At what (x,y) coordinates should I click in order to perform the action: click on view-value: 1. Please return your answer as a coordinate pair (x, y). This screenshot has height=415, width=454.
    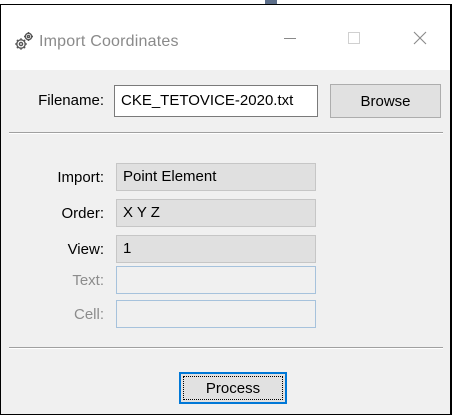
    Looking at the image, I should click on (216, 249).